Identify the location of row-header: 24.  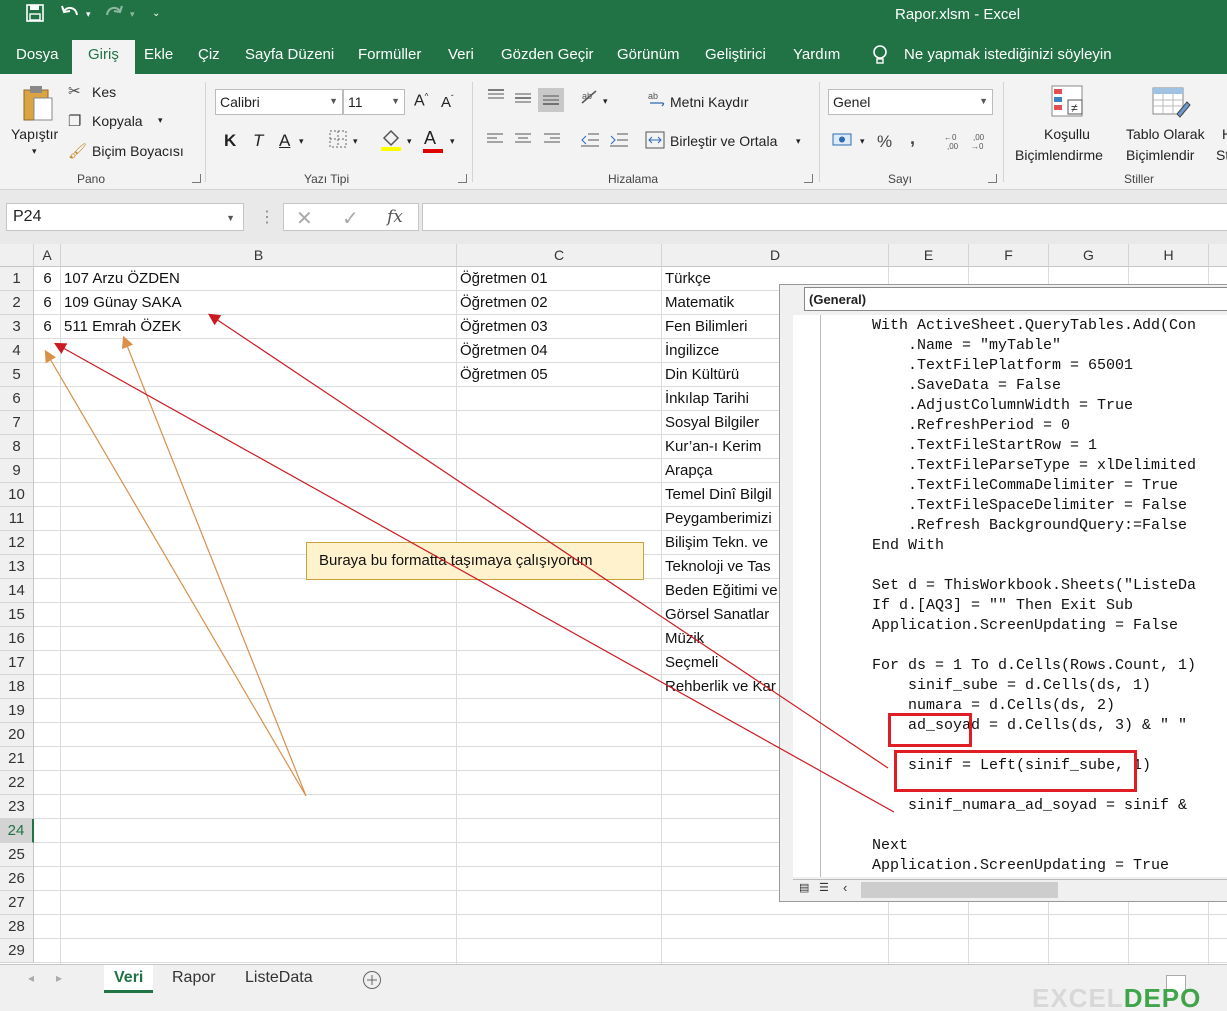
(17, 831).